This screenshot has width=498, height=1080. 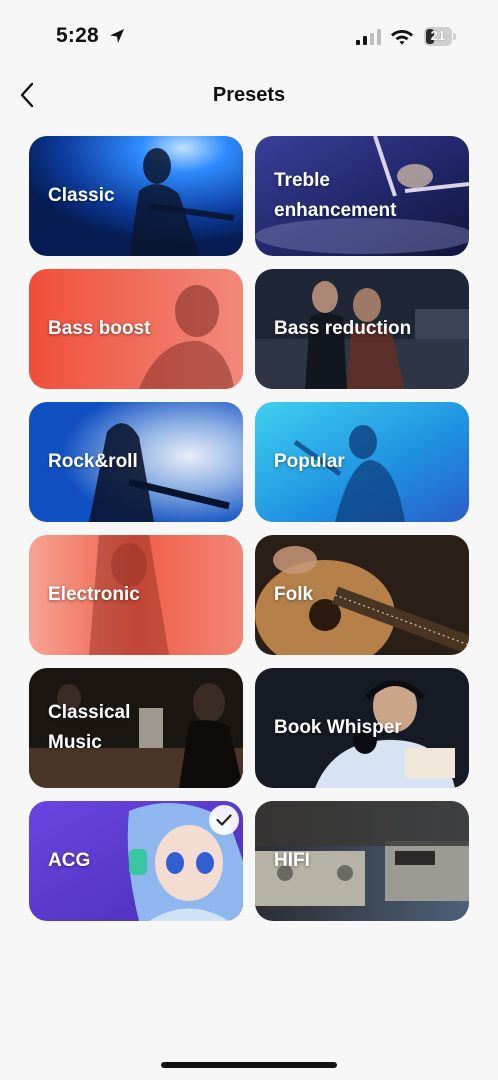 I want to click on checkmark-icon, so click(x=224, y=820).